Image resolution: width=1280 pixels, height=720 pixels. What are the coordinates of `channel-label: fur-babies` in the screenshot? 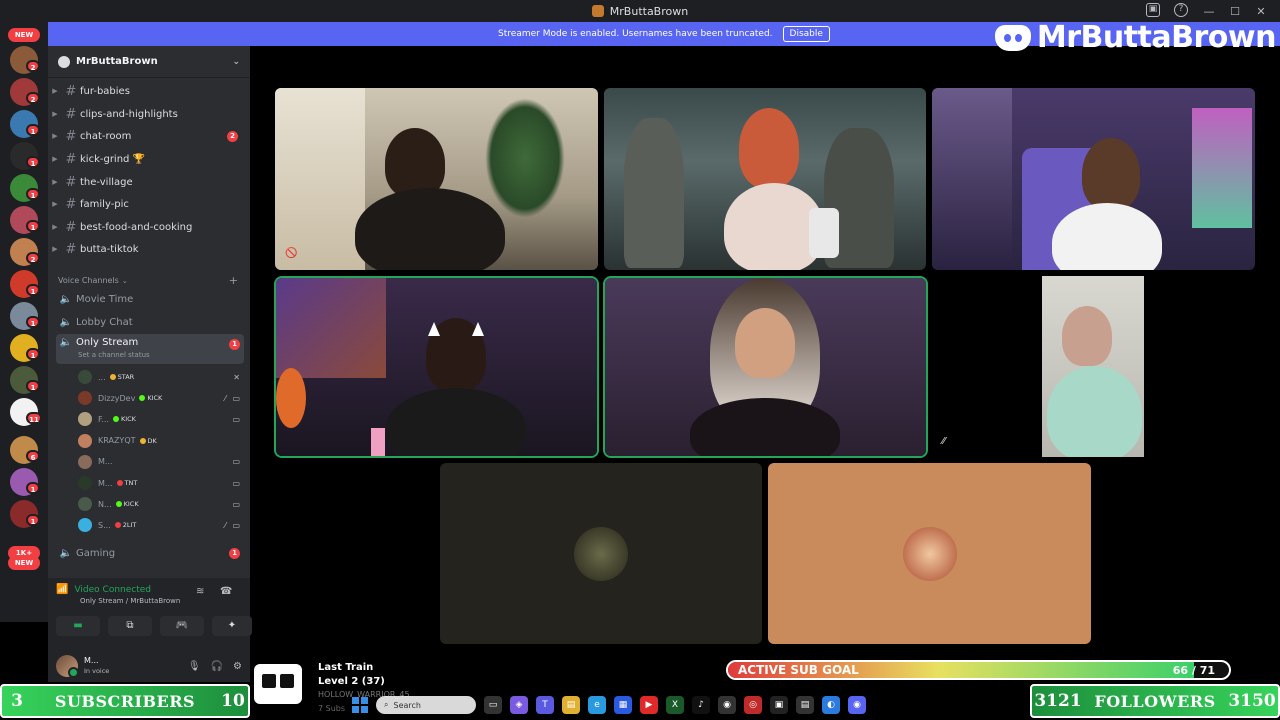 It's located at (105, 91).